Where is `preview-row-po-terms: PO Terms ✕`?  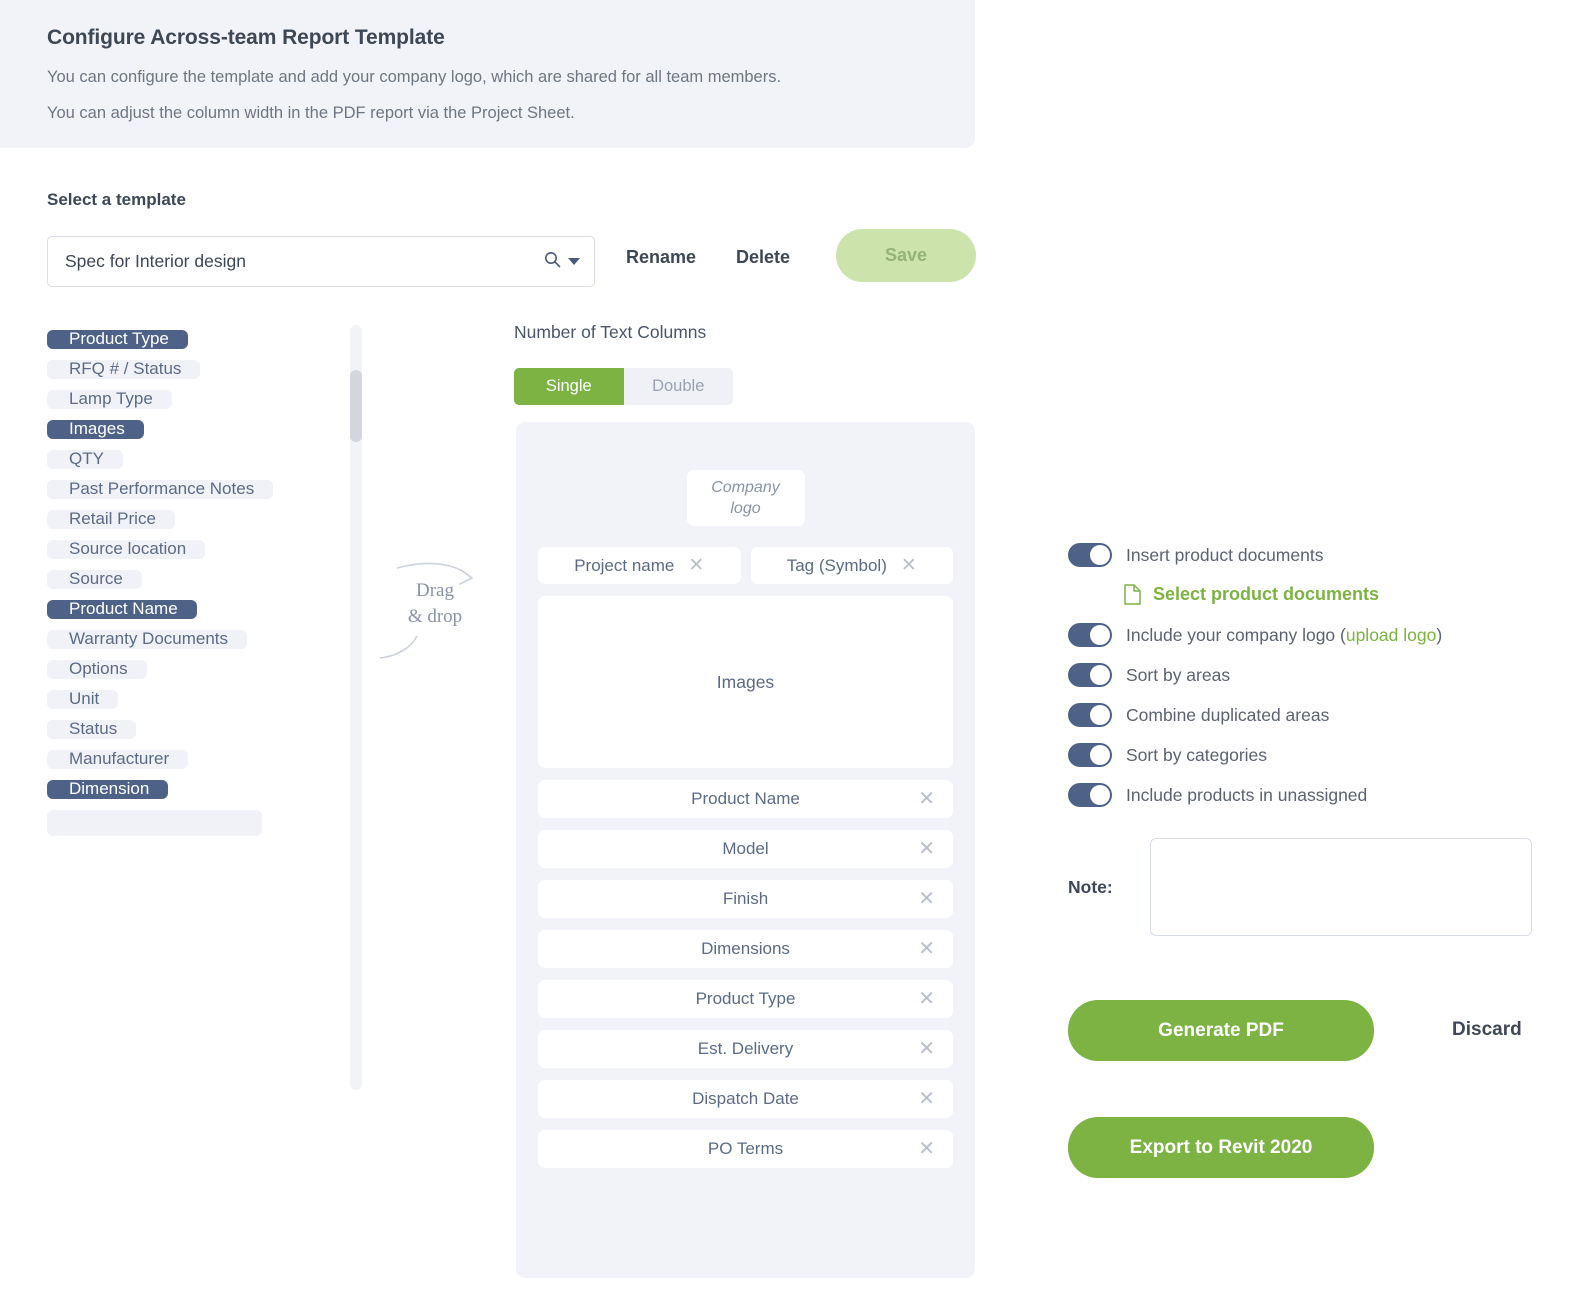 preview-row-po-terms: PO Terms ✕ is located at coordinates (745, 1149).